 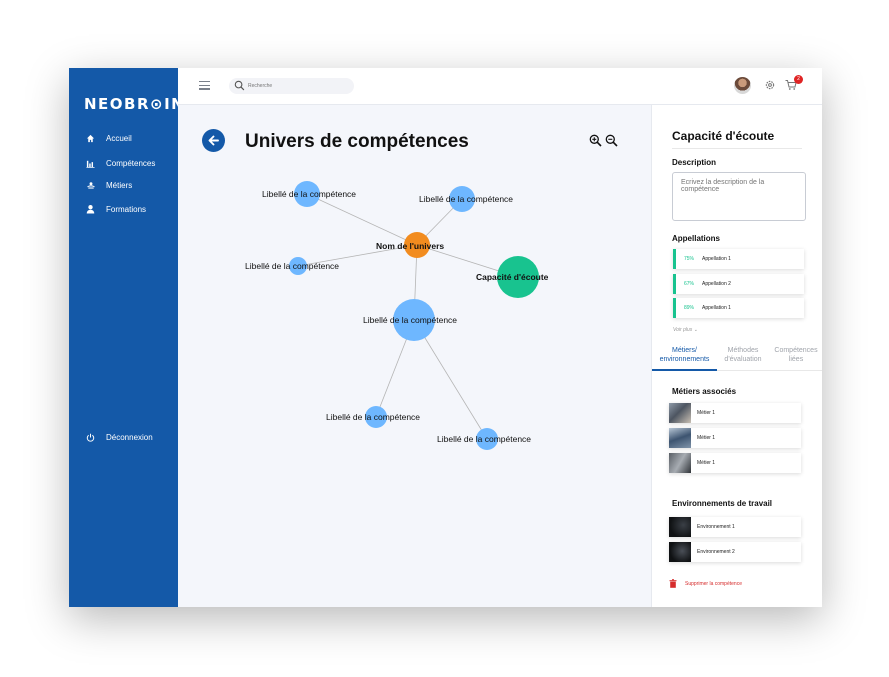 I want to click on sidebar-item-competences: Compétences, so click(x=119, y=163).